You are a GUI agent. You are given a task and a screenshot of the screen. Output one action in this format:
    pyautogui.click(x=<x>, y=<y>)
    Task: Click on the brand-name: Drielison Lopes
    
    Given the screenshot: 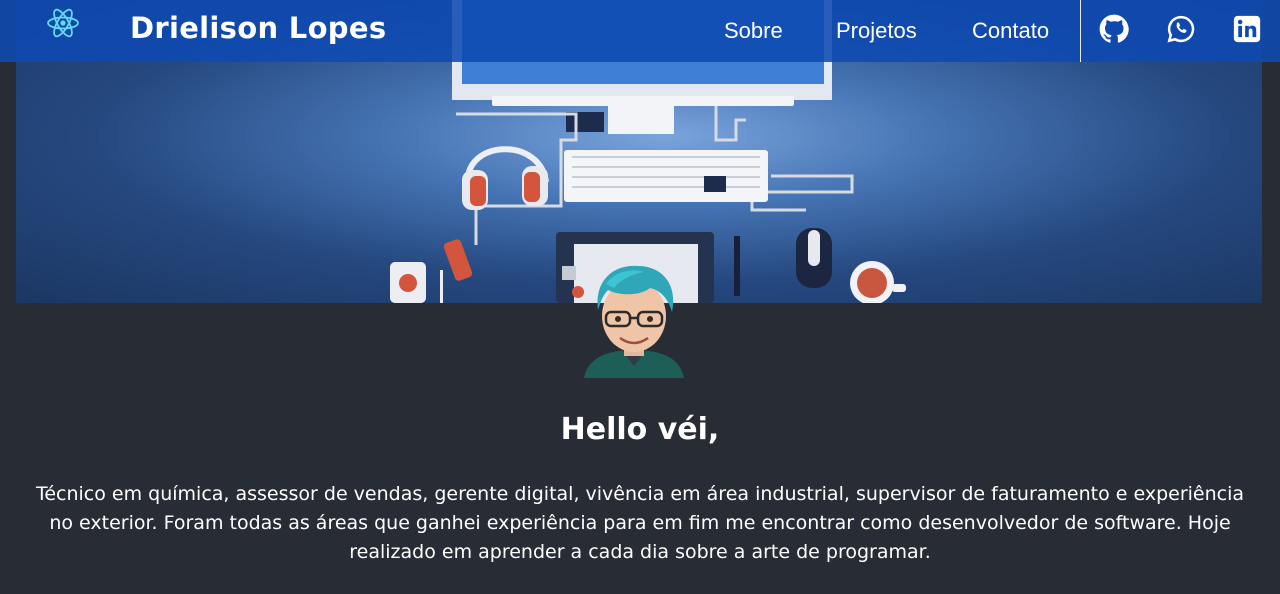 What is the action you would take?
    pyautogui.click(x=258, y=28)
    